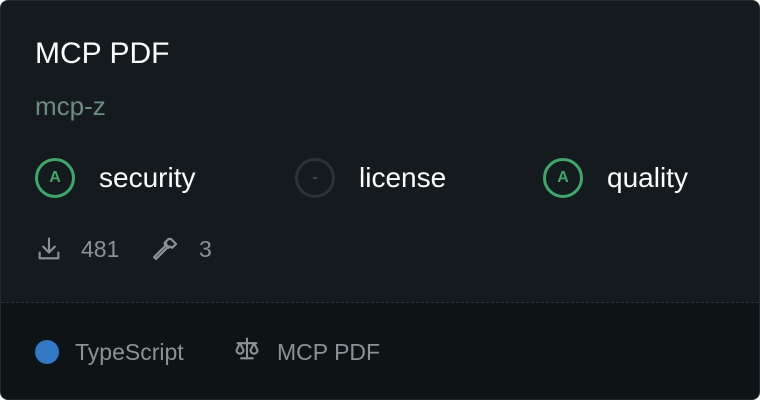  Describe the element at coordinates (166, 249) in the screenshot. I see `hammer-icon` at that location.